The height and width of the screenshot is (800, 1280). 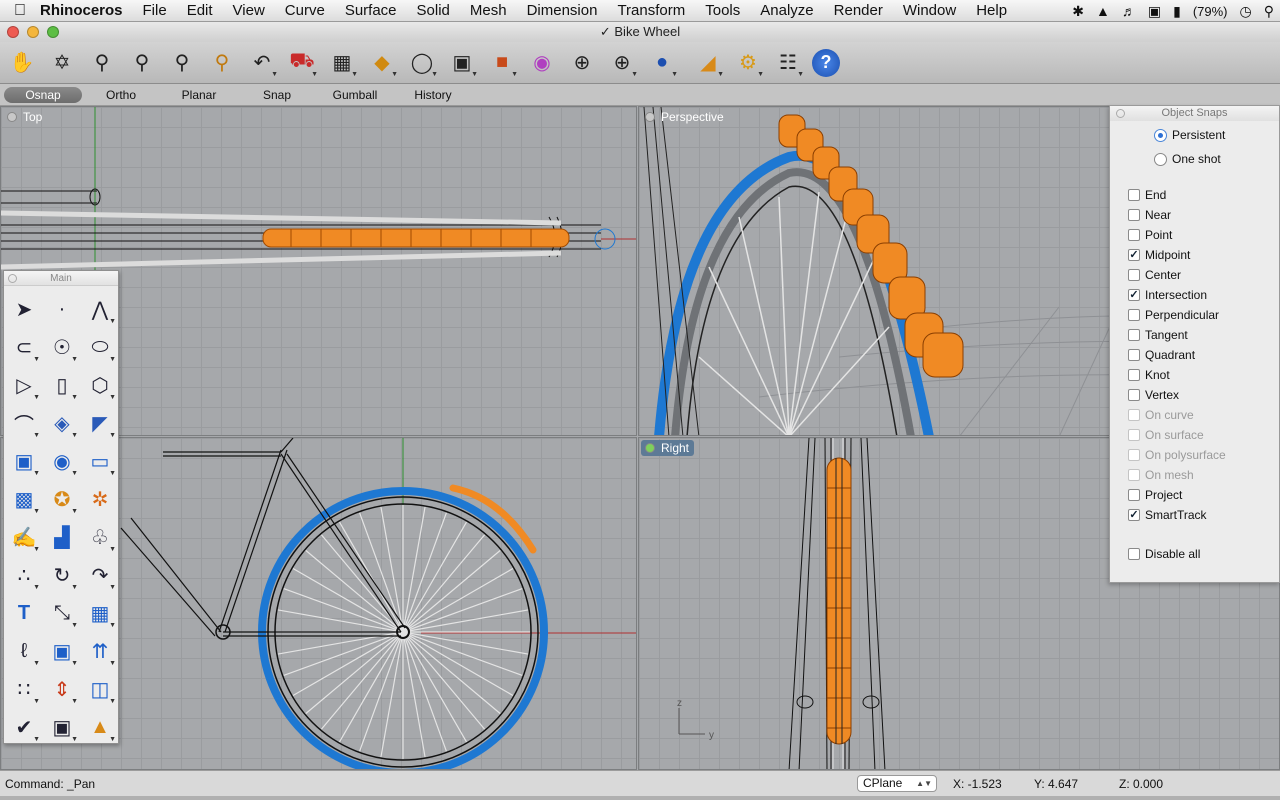 What do you see at coordinates (24, 385) in the screenshot?
I see `arc-icon: ▷ ▼` at bounding box center [24, 385].